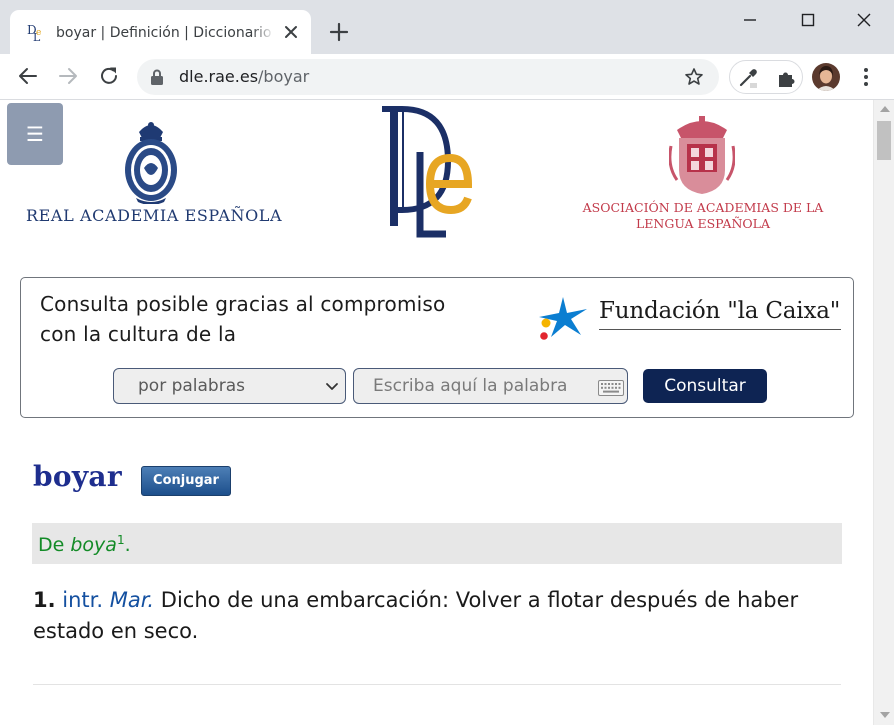  Describe the element at coordinates (437, 543) in the screenshot. I see `etymology-box: De boya1.` at that location.